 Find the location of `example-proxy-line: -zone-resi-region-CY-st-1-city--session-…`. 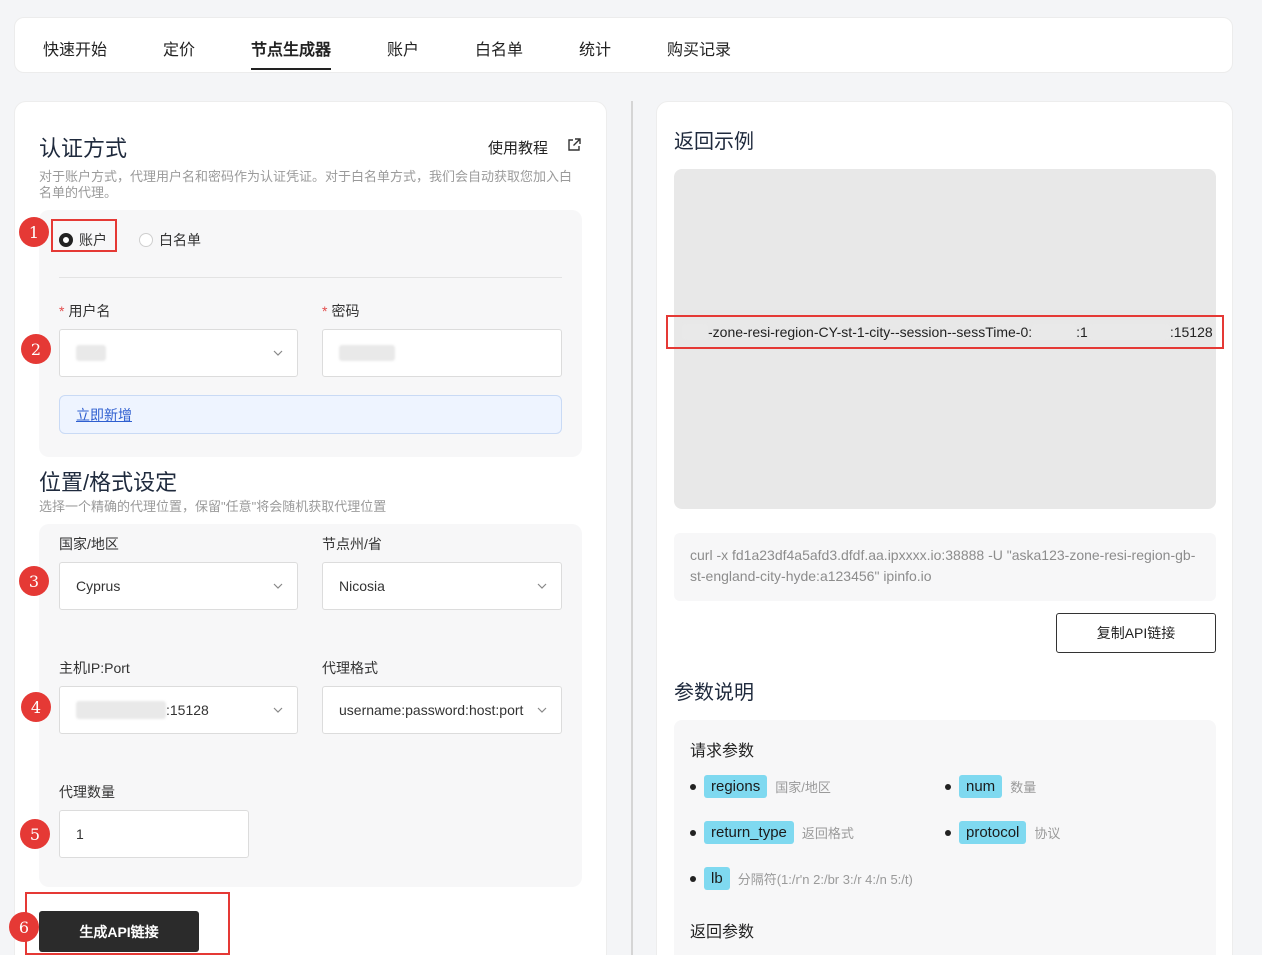

example-proxy-line: -zone-resi-region-CY-st-1-city--session-… is located at coordinates (945, 332).